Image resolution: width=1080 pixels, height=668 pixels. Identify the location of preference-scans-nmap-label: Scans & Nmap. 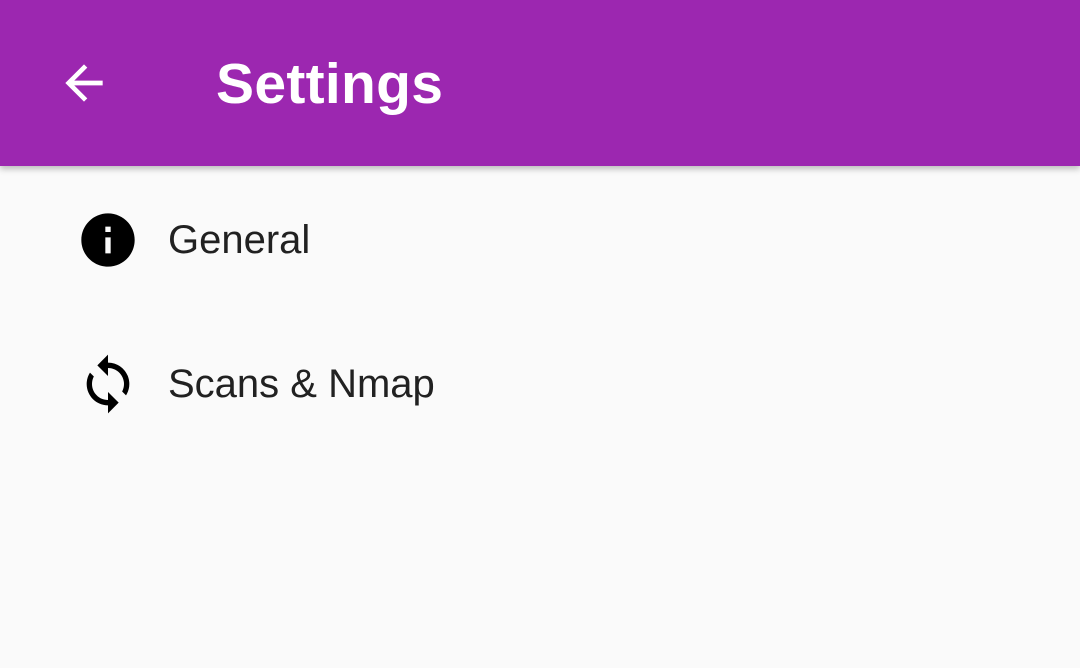
(301, 384).